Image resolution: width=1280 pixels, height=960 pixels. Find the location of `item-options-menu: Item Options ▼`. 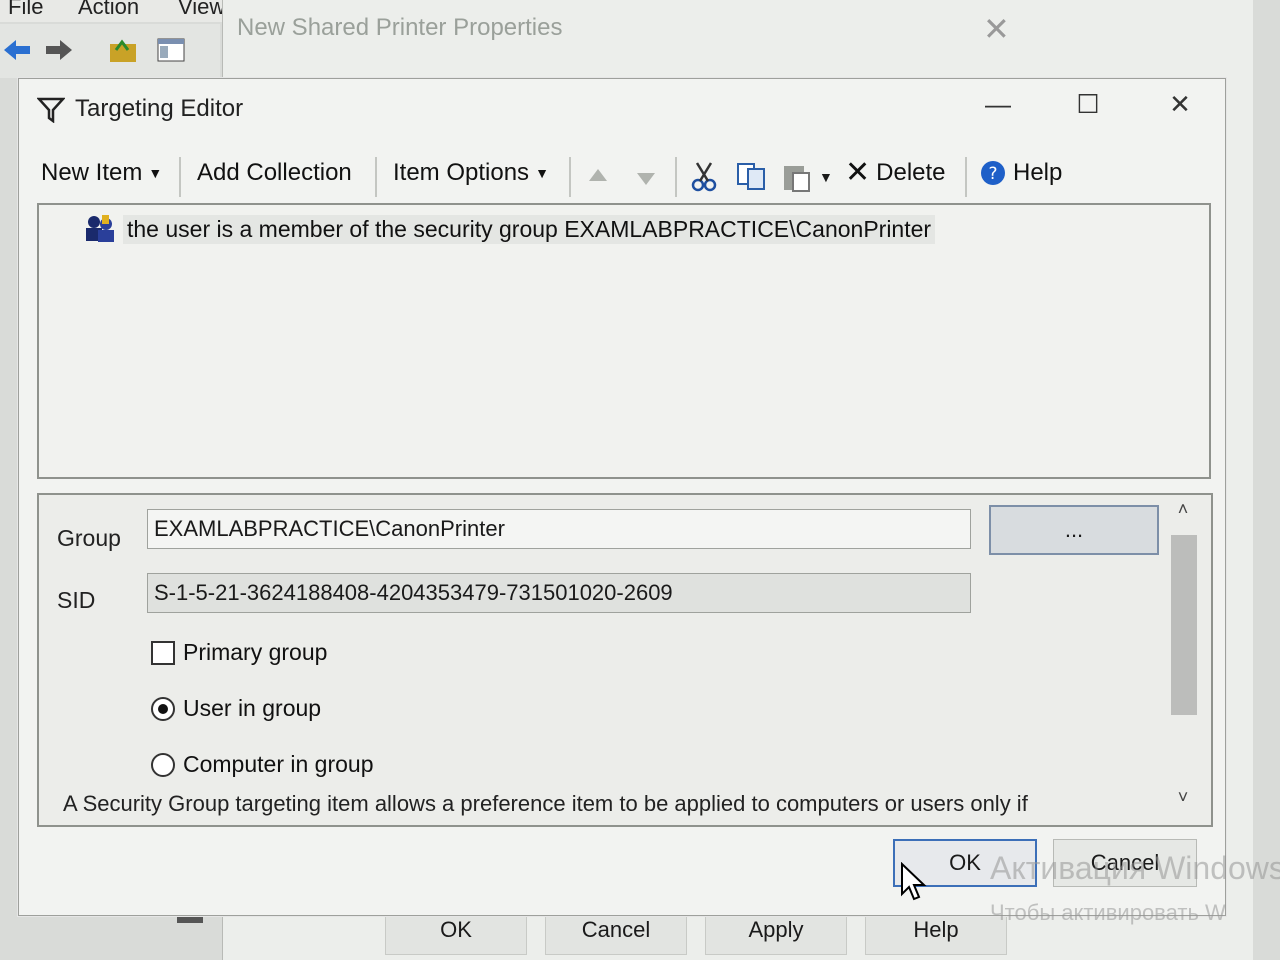

item-options-menu: Item Options ▼ is located at coordinates (471, 173).